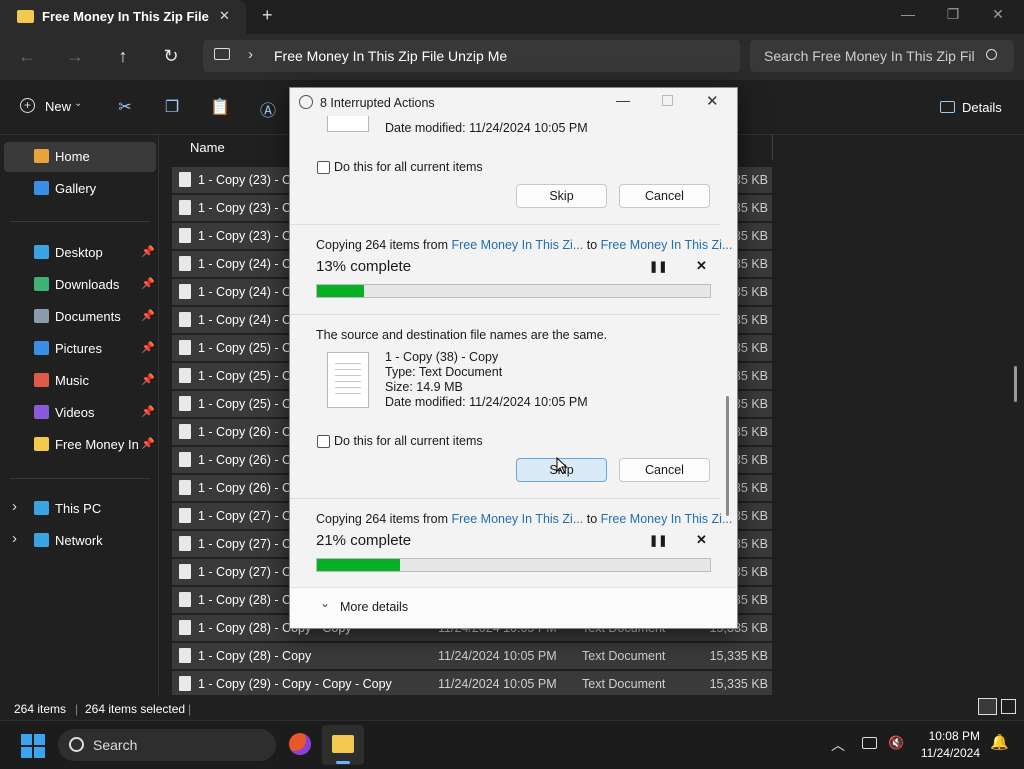  I want to click on chevron-down-icon: ⌄, so click(325, 603).